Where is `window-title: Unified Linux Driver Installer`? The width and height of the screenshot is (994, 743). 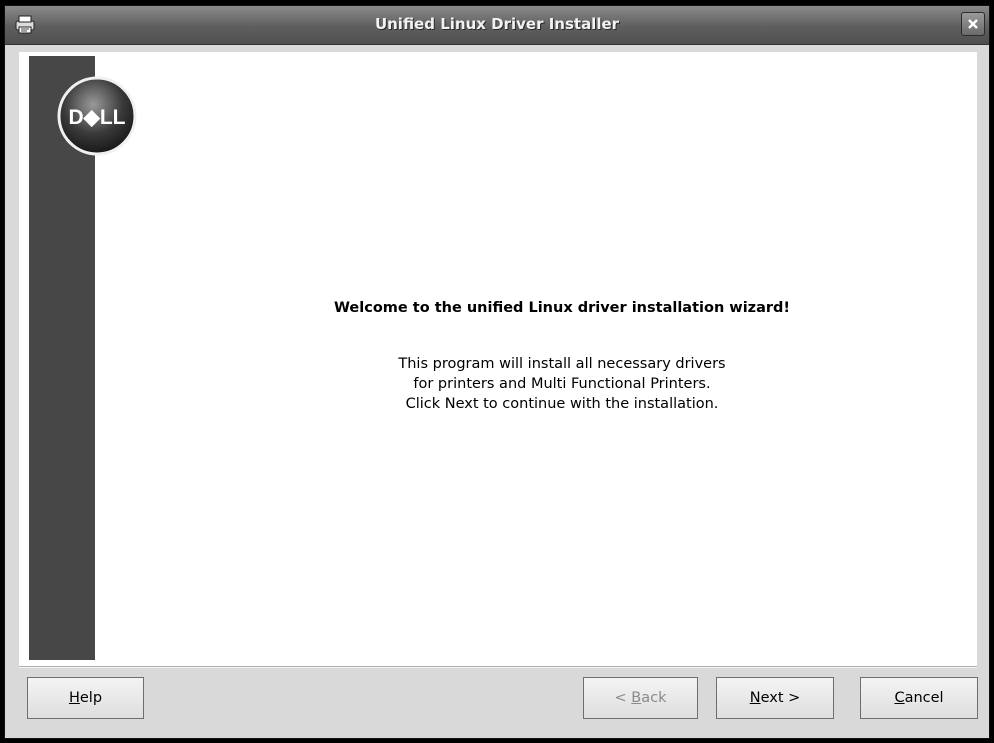
window-title: Unified Linux Driver Installer is located at coordinates (497, 24).